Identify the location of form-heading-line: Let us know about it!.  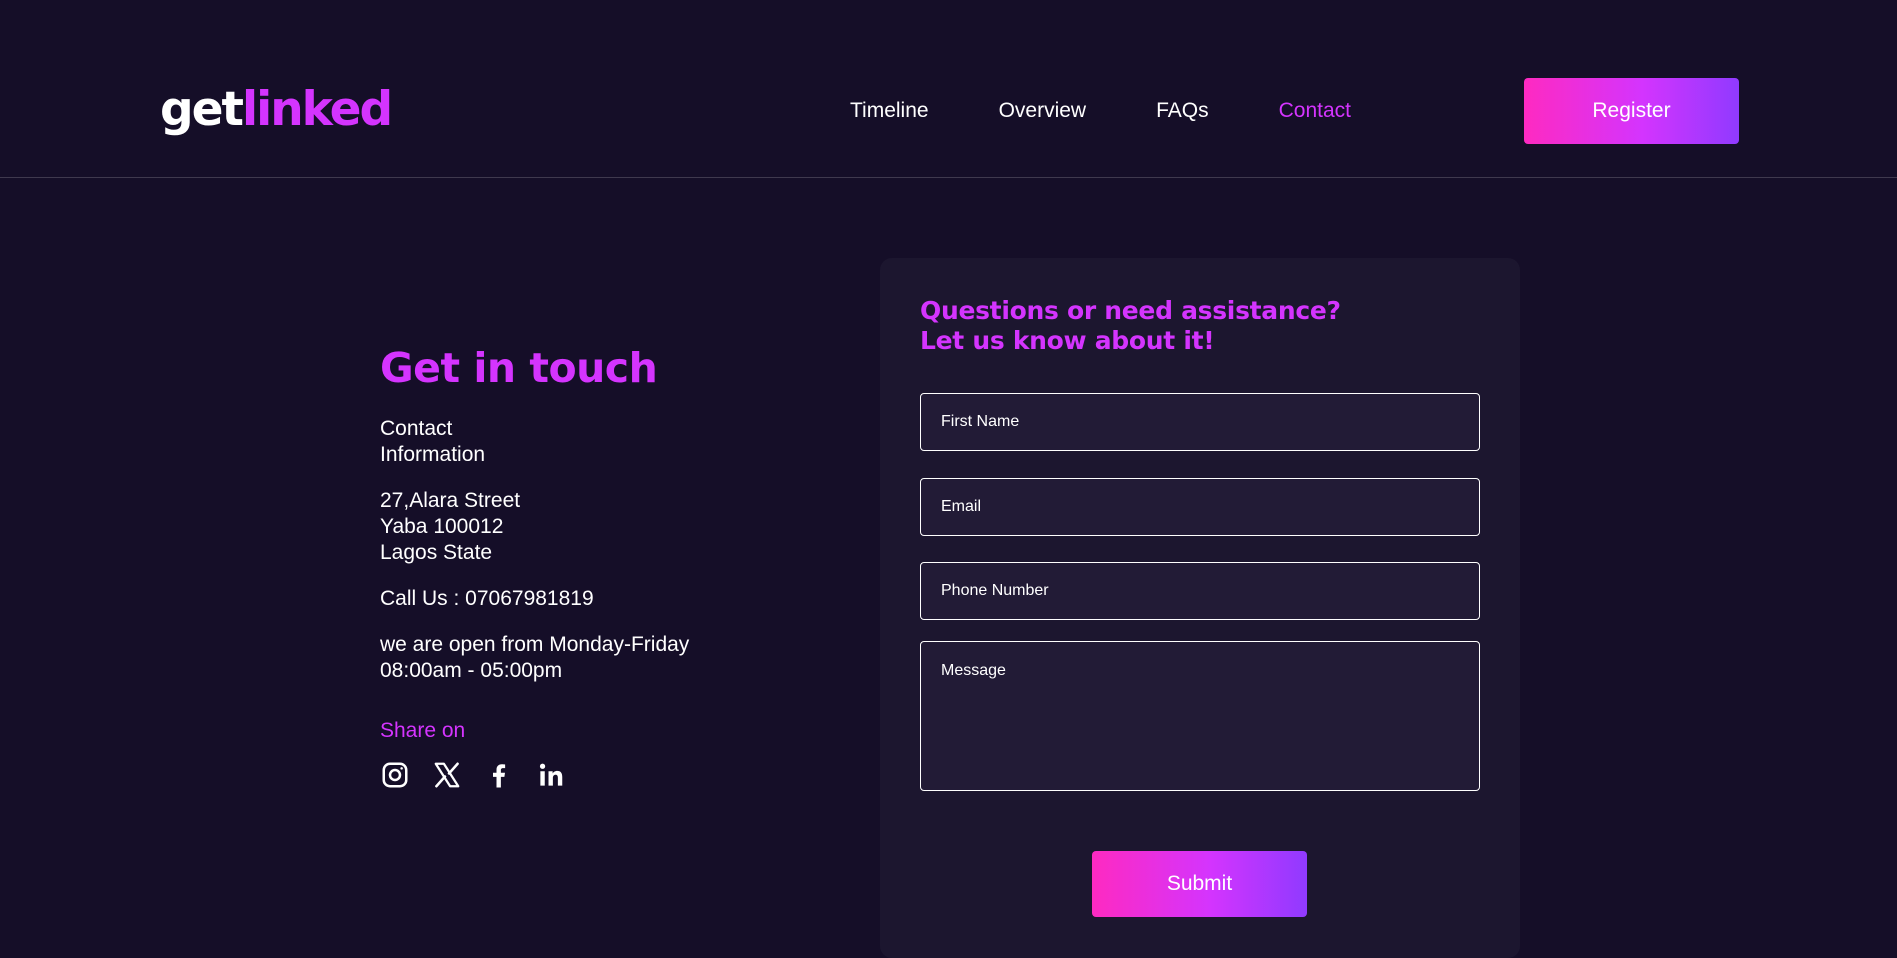
(1067, 340).